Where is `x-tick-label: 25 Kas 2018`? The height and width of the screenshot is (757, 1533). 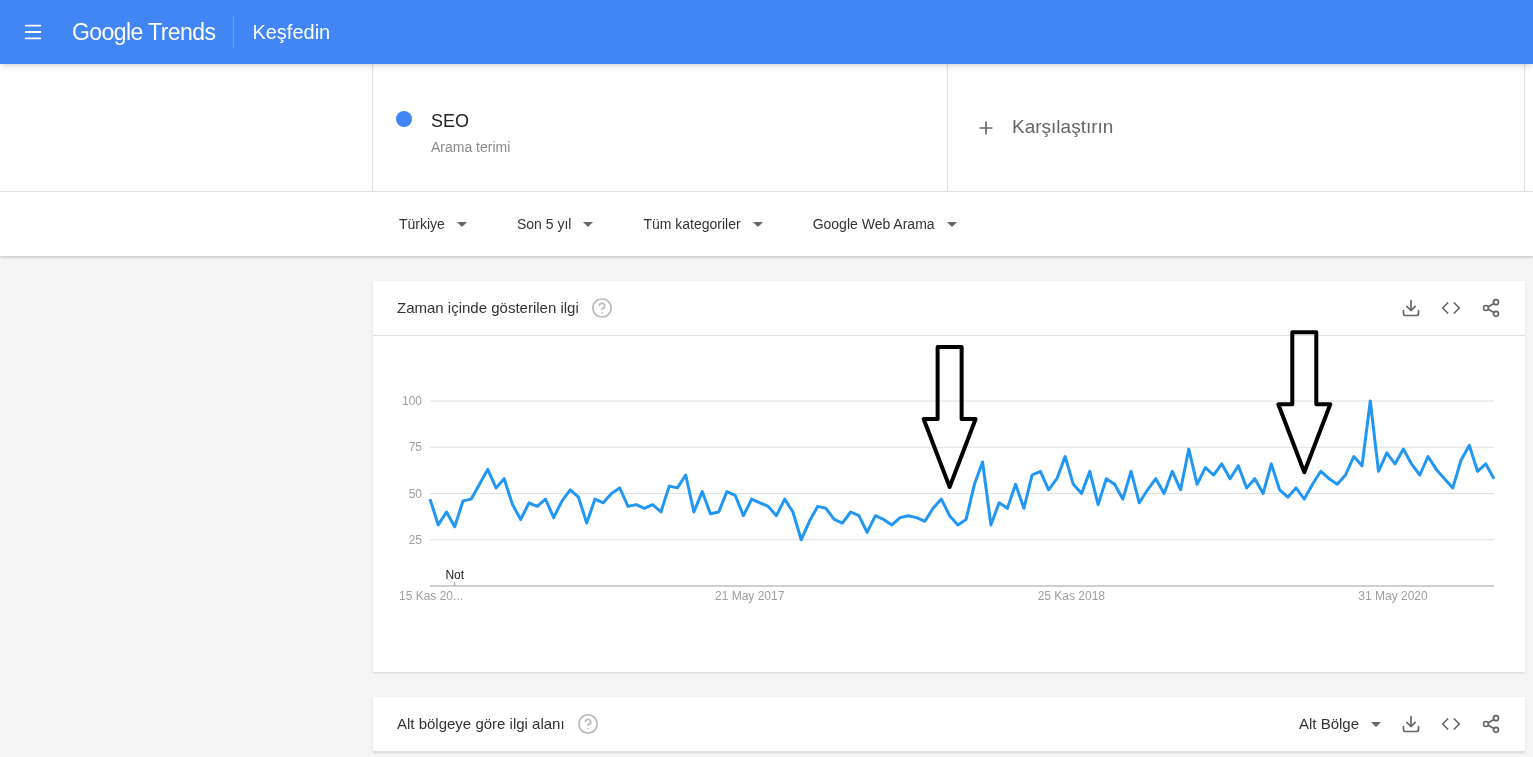
x-tick-label: 25 Kas 2018 is located at coordinates (1071, 596).